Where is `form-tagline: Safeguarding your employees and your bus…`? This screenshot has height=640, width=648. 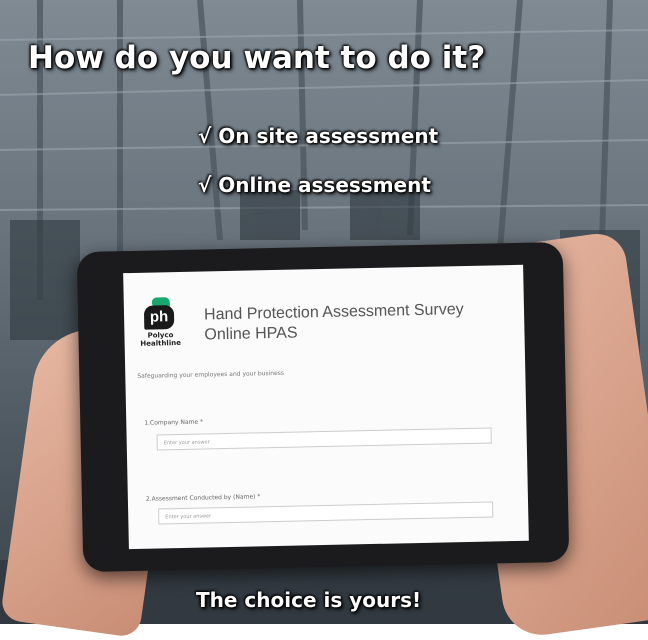 form-tagline: Safeguarding your employees and your bus… is located at coordinates (211, 374).